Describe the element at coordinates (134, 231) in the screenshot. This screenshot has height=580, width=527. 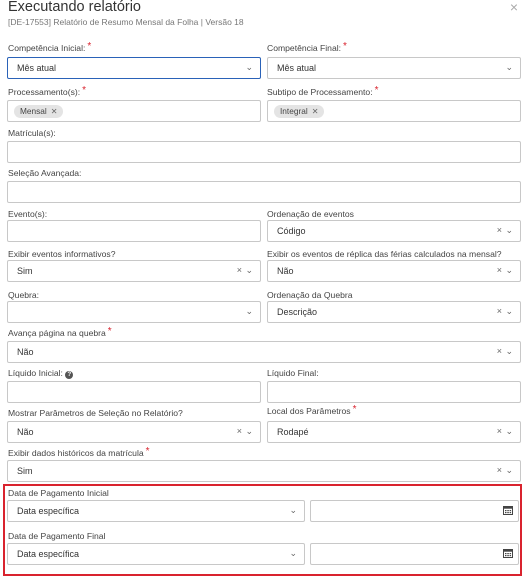
I see `eventos-input` at that location.